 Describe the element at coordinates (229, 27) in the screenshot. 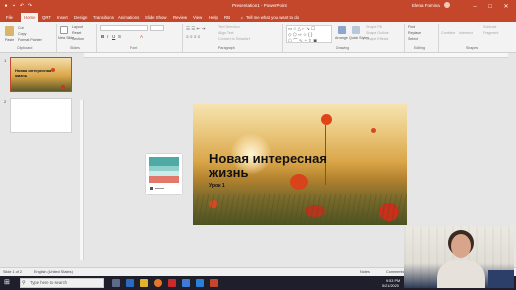

I see `text-direction-button: Text Direction` at that location.